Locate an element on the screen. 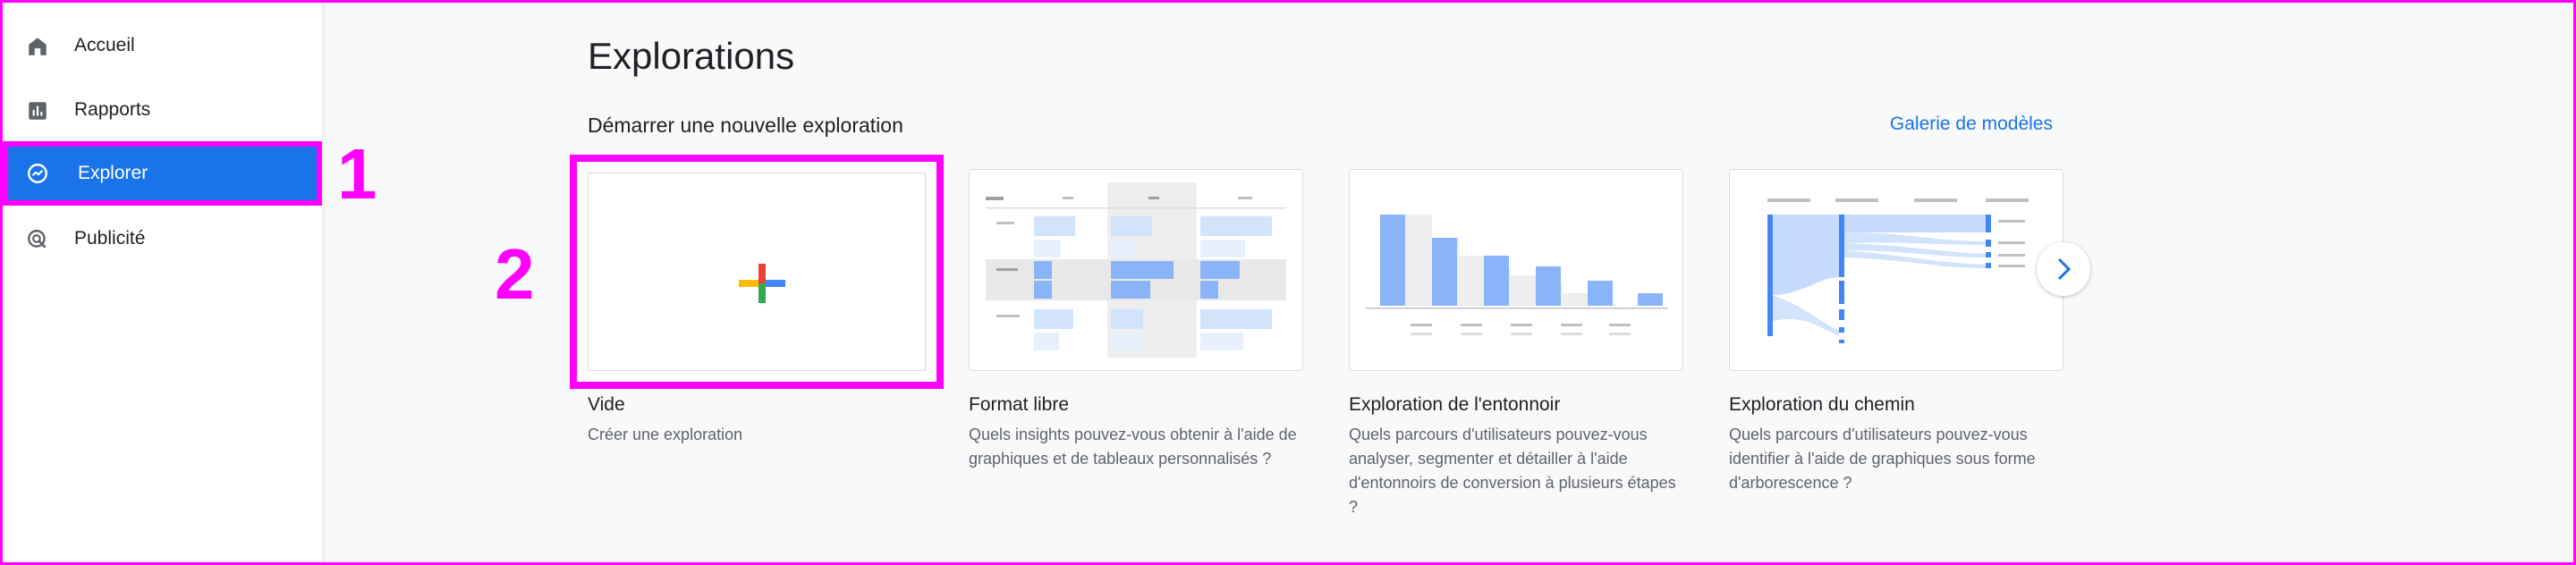 Image resolution: width=2576 pixels, height=565 pixels. free-form-card is located at coordinates (1136, 270).